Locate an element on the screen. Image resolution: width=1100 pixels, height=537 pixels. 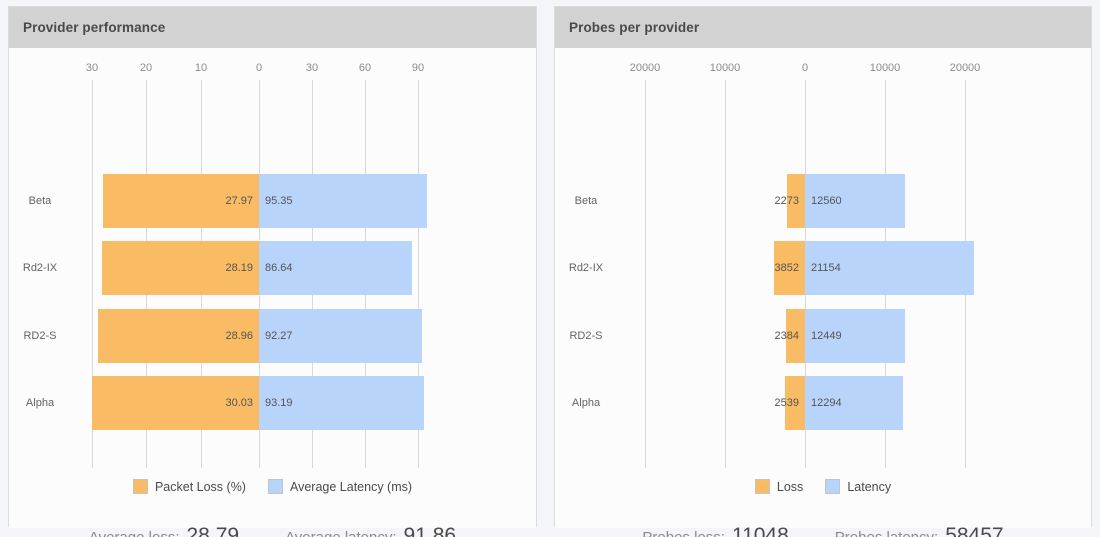
bar-value-label: 86.64 is located at coordinates (279, 267).